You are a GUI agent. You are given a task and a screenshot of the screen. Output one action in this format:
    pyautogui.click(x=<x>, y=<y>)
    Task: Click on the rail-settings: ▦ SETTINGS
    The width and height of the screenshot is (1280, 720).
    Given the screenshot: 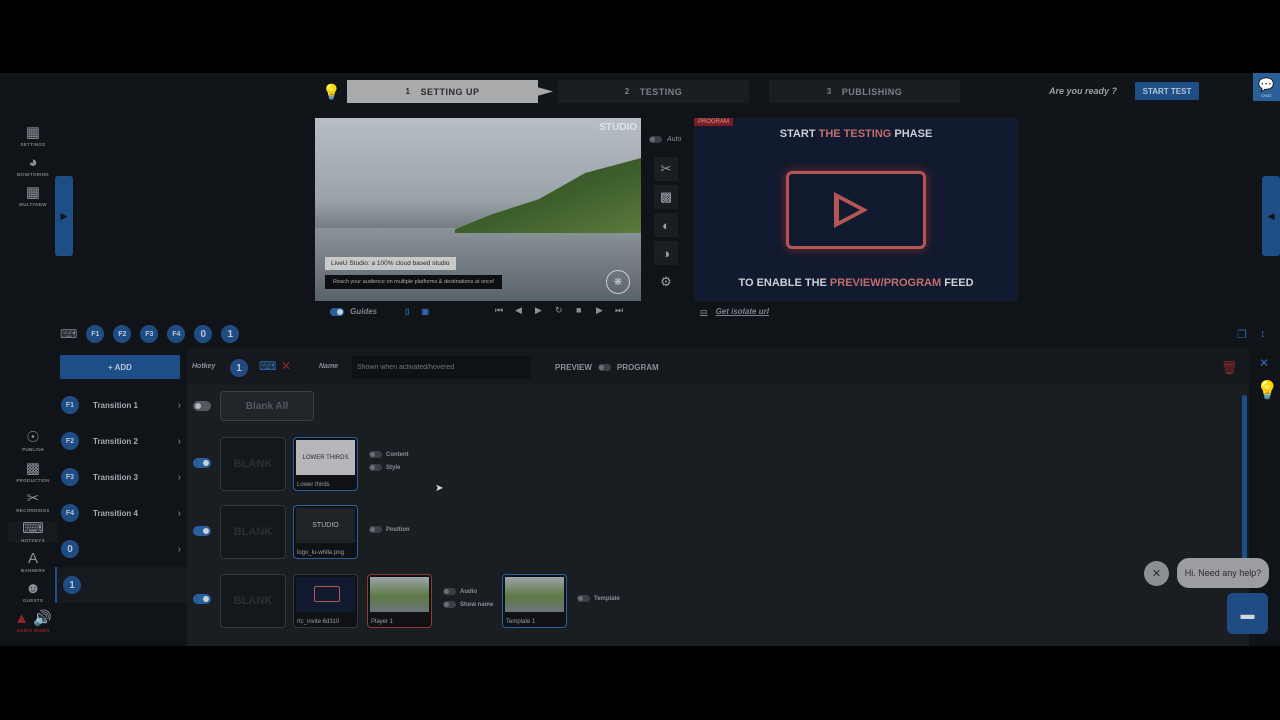 What is the action you would take?
    pyautogui.click(x=33, y=136)
    